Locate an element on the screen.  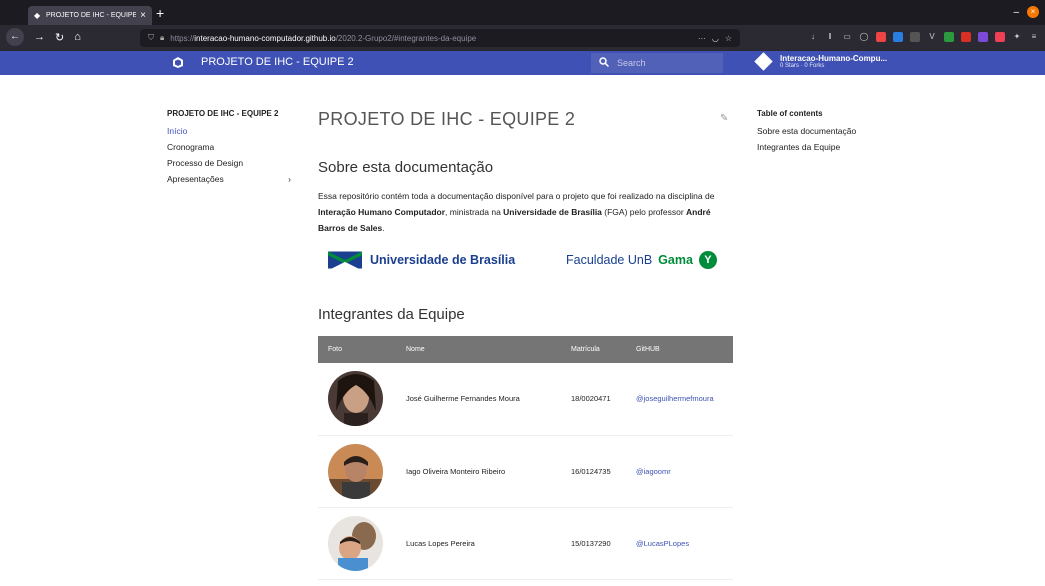
sidebar-item-cronograma: Cronograma is located at coordinates (232, 147).